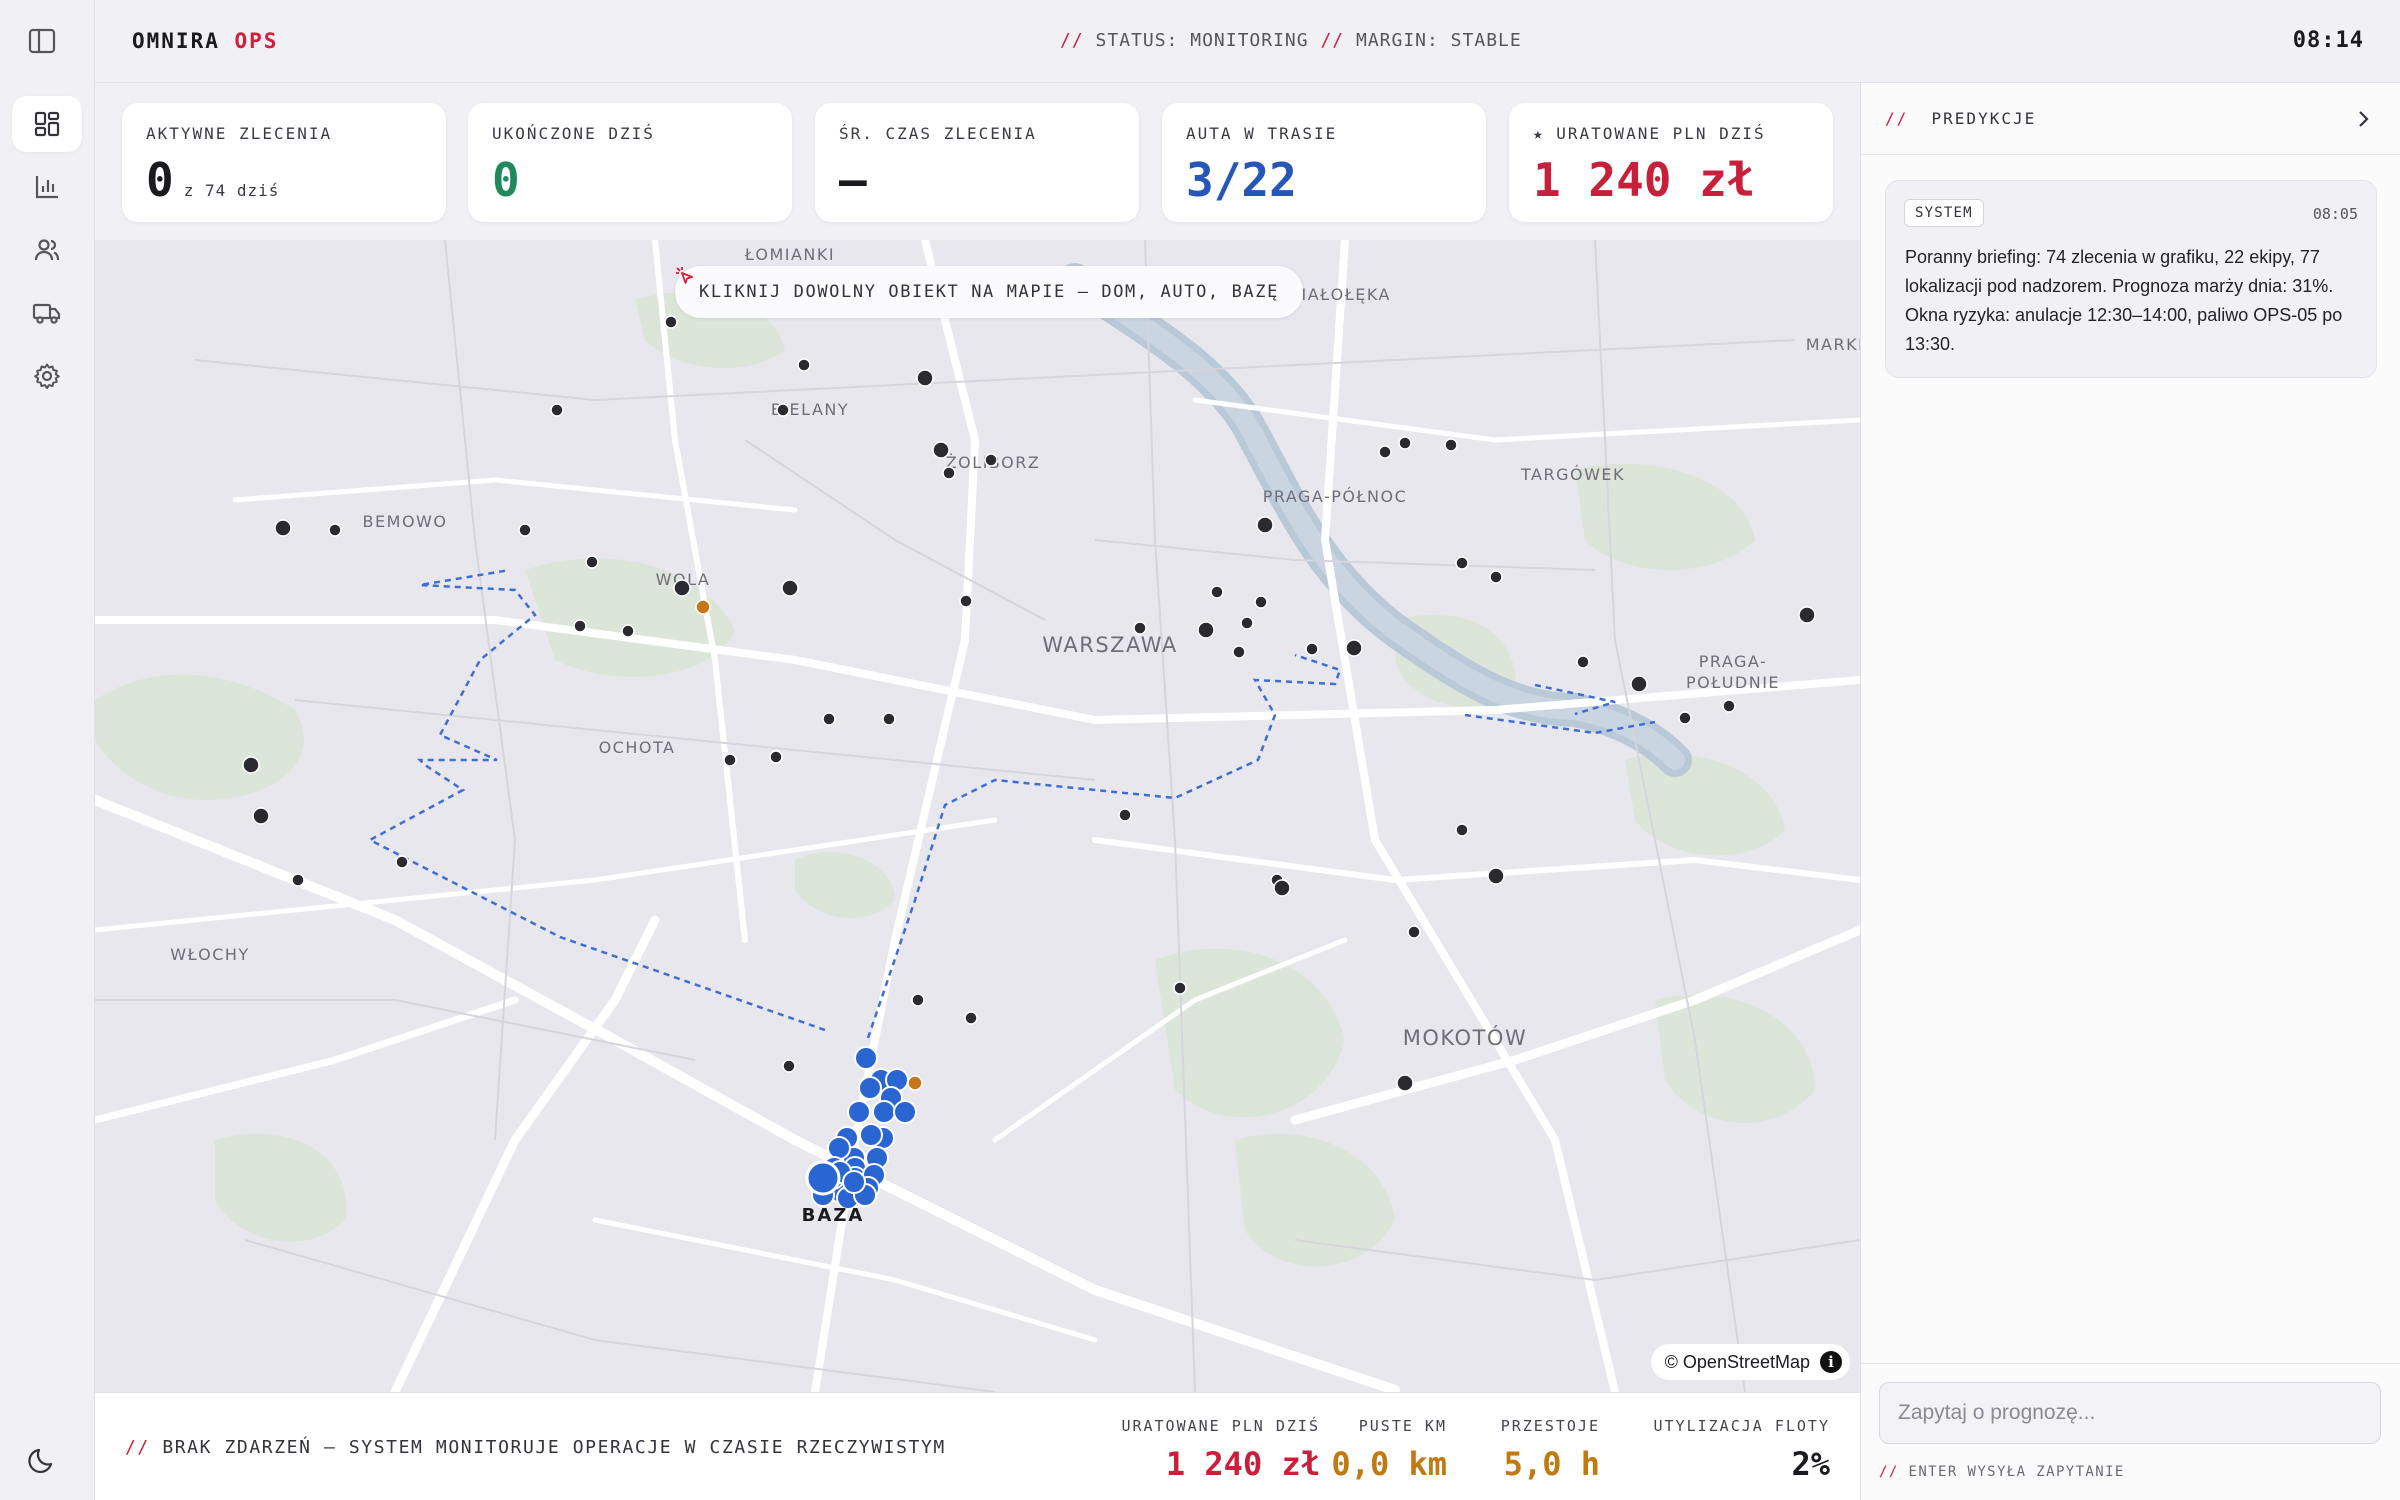 This screenshot has width=2400, height=1500. Describe the element at coordinates (43, 1460) in the screenshot. I see `theme-toggle` at that location.